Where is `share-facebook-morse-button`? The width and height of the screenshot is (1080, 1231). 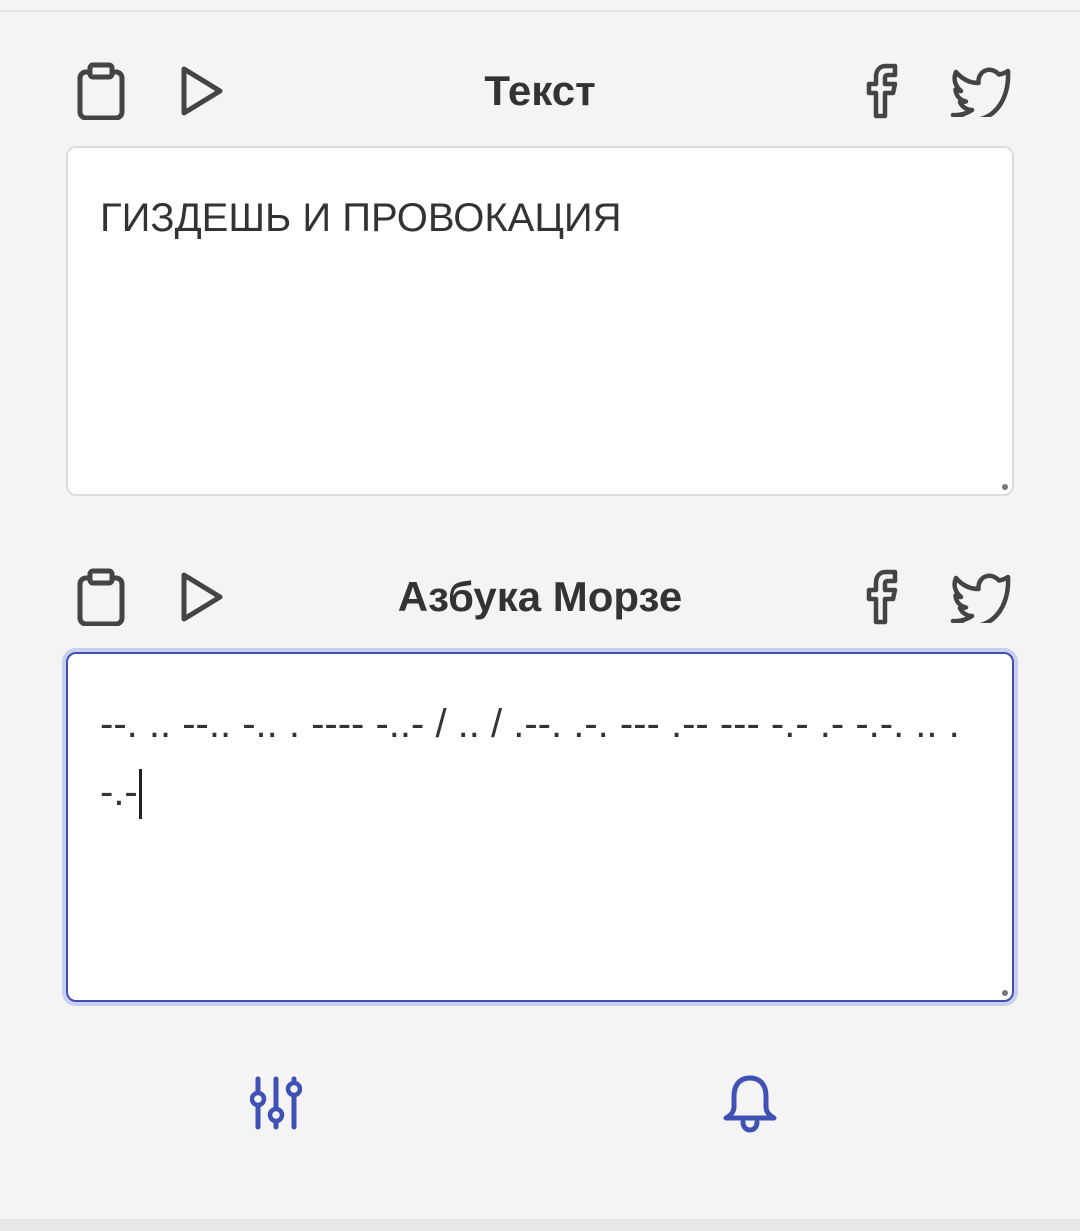 share-facebook-morse-button is located at coordinates (885, 597).